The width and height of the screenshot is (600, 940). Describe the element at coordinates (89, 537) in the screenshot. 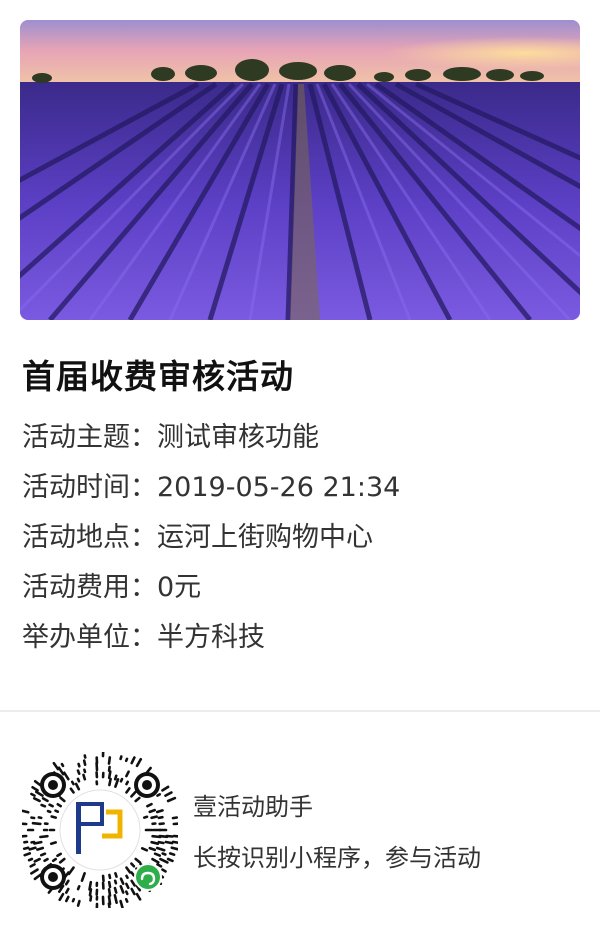

I see `info-label: 活动地点：` at that location.